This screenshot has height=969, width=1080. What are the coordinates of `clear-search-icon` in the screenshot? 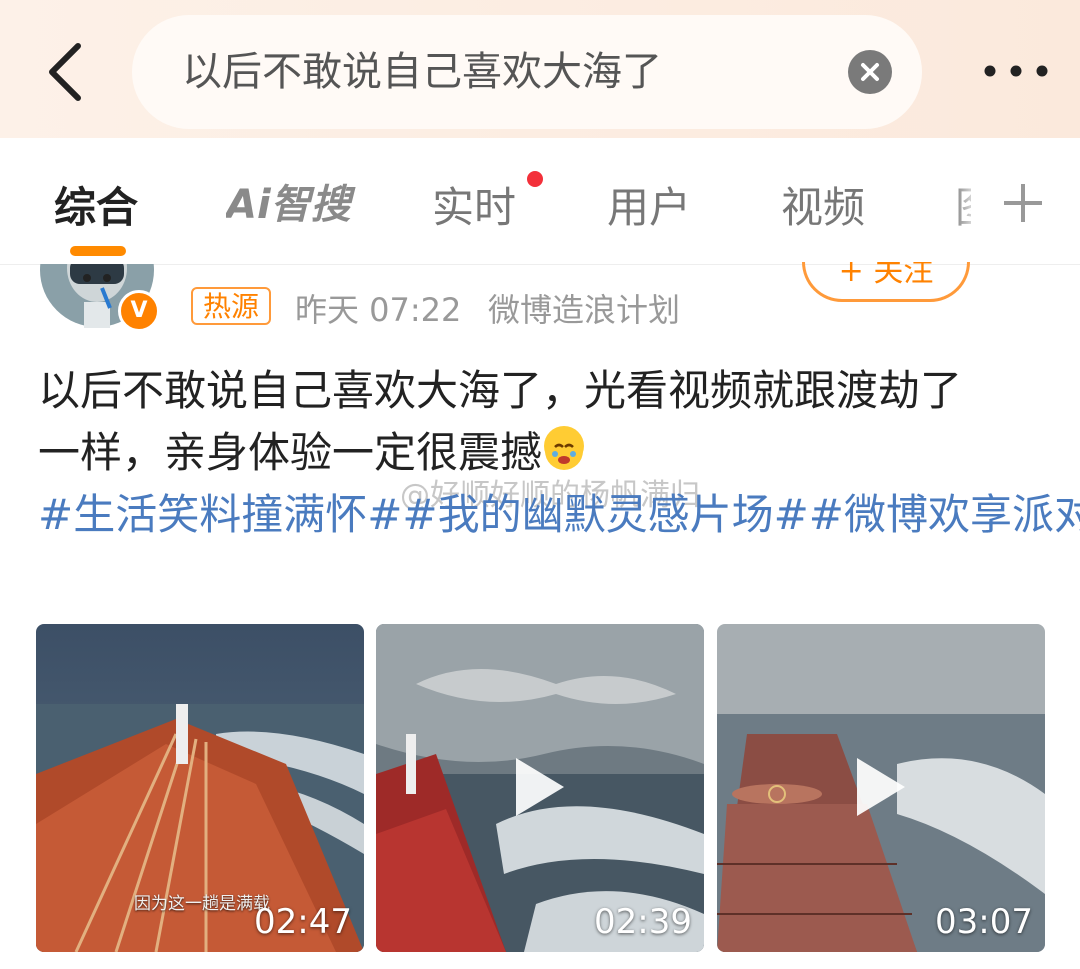 It's located at (870, 72).